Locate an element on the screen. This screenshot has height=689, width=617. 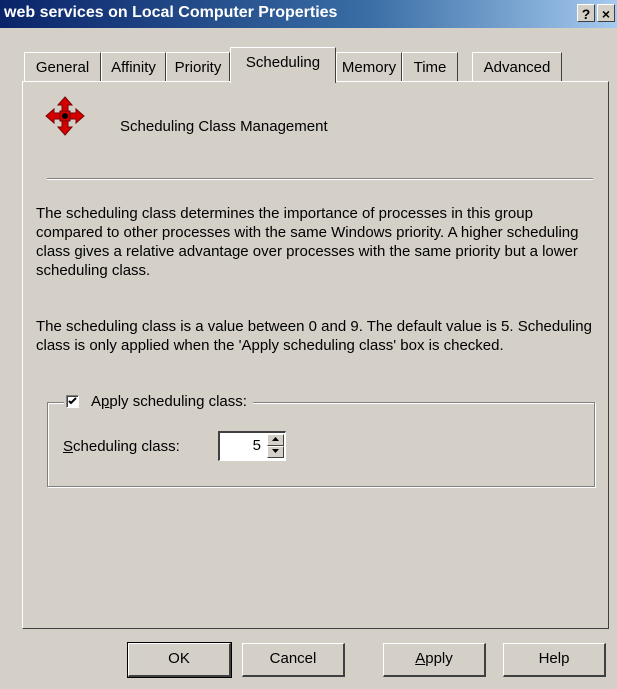
tab-time: Time is located at coordinates (430, 67).